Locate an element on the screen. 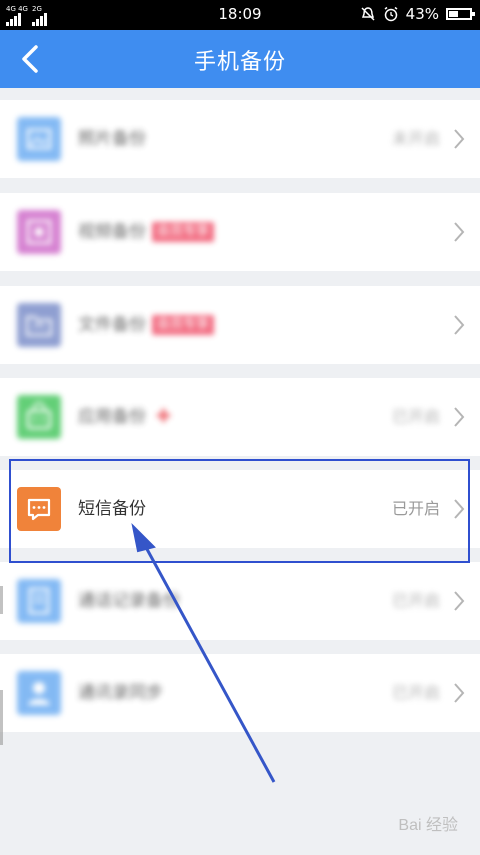  watermark: Bai 经验 is located at coordinates (428, 825).